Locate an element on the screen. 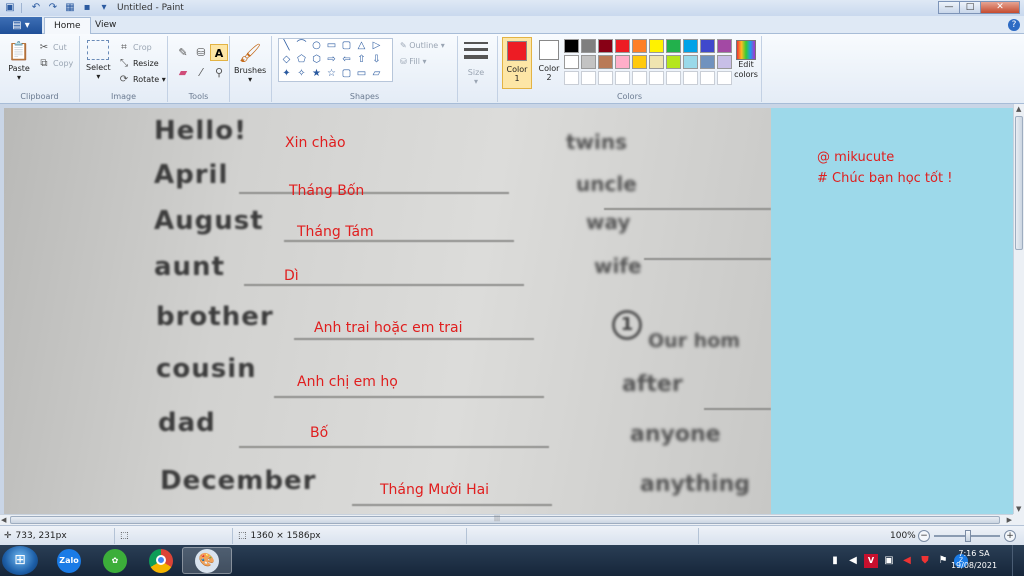 Image resolution: width=1024 pixels, height=576 pixels. horizontal-scrollbar: ◀ ||| ▶ is located at coordinates (506, 519).